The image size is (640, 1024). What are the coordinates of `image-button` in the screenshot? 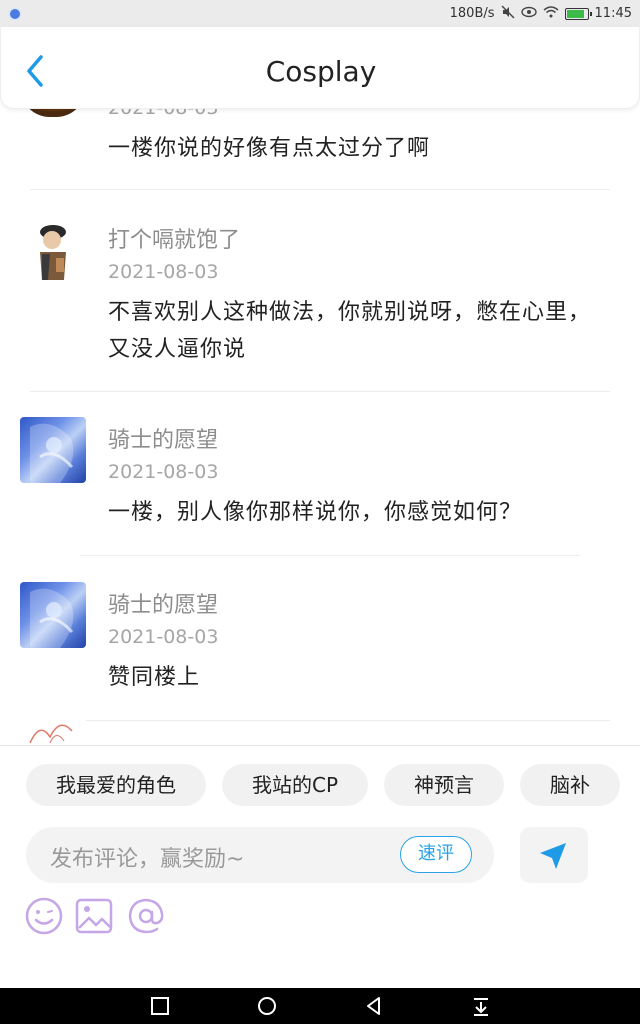 It's located at (94, 916).